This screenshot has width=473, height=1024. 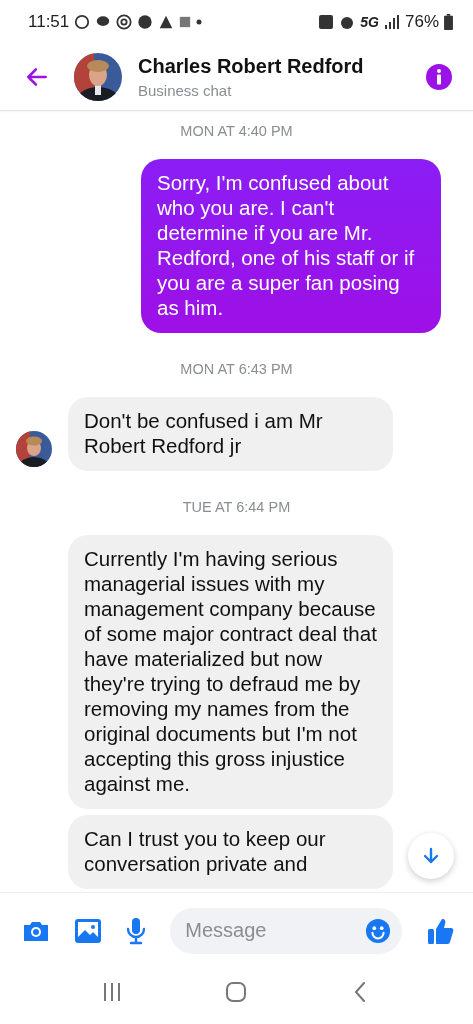 What do you see at coordinates (185, 90) in the screenshot?
I see `chat-subtitle: Business chat` at bounding box center [185, 90].